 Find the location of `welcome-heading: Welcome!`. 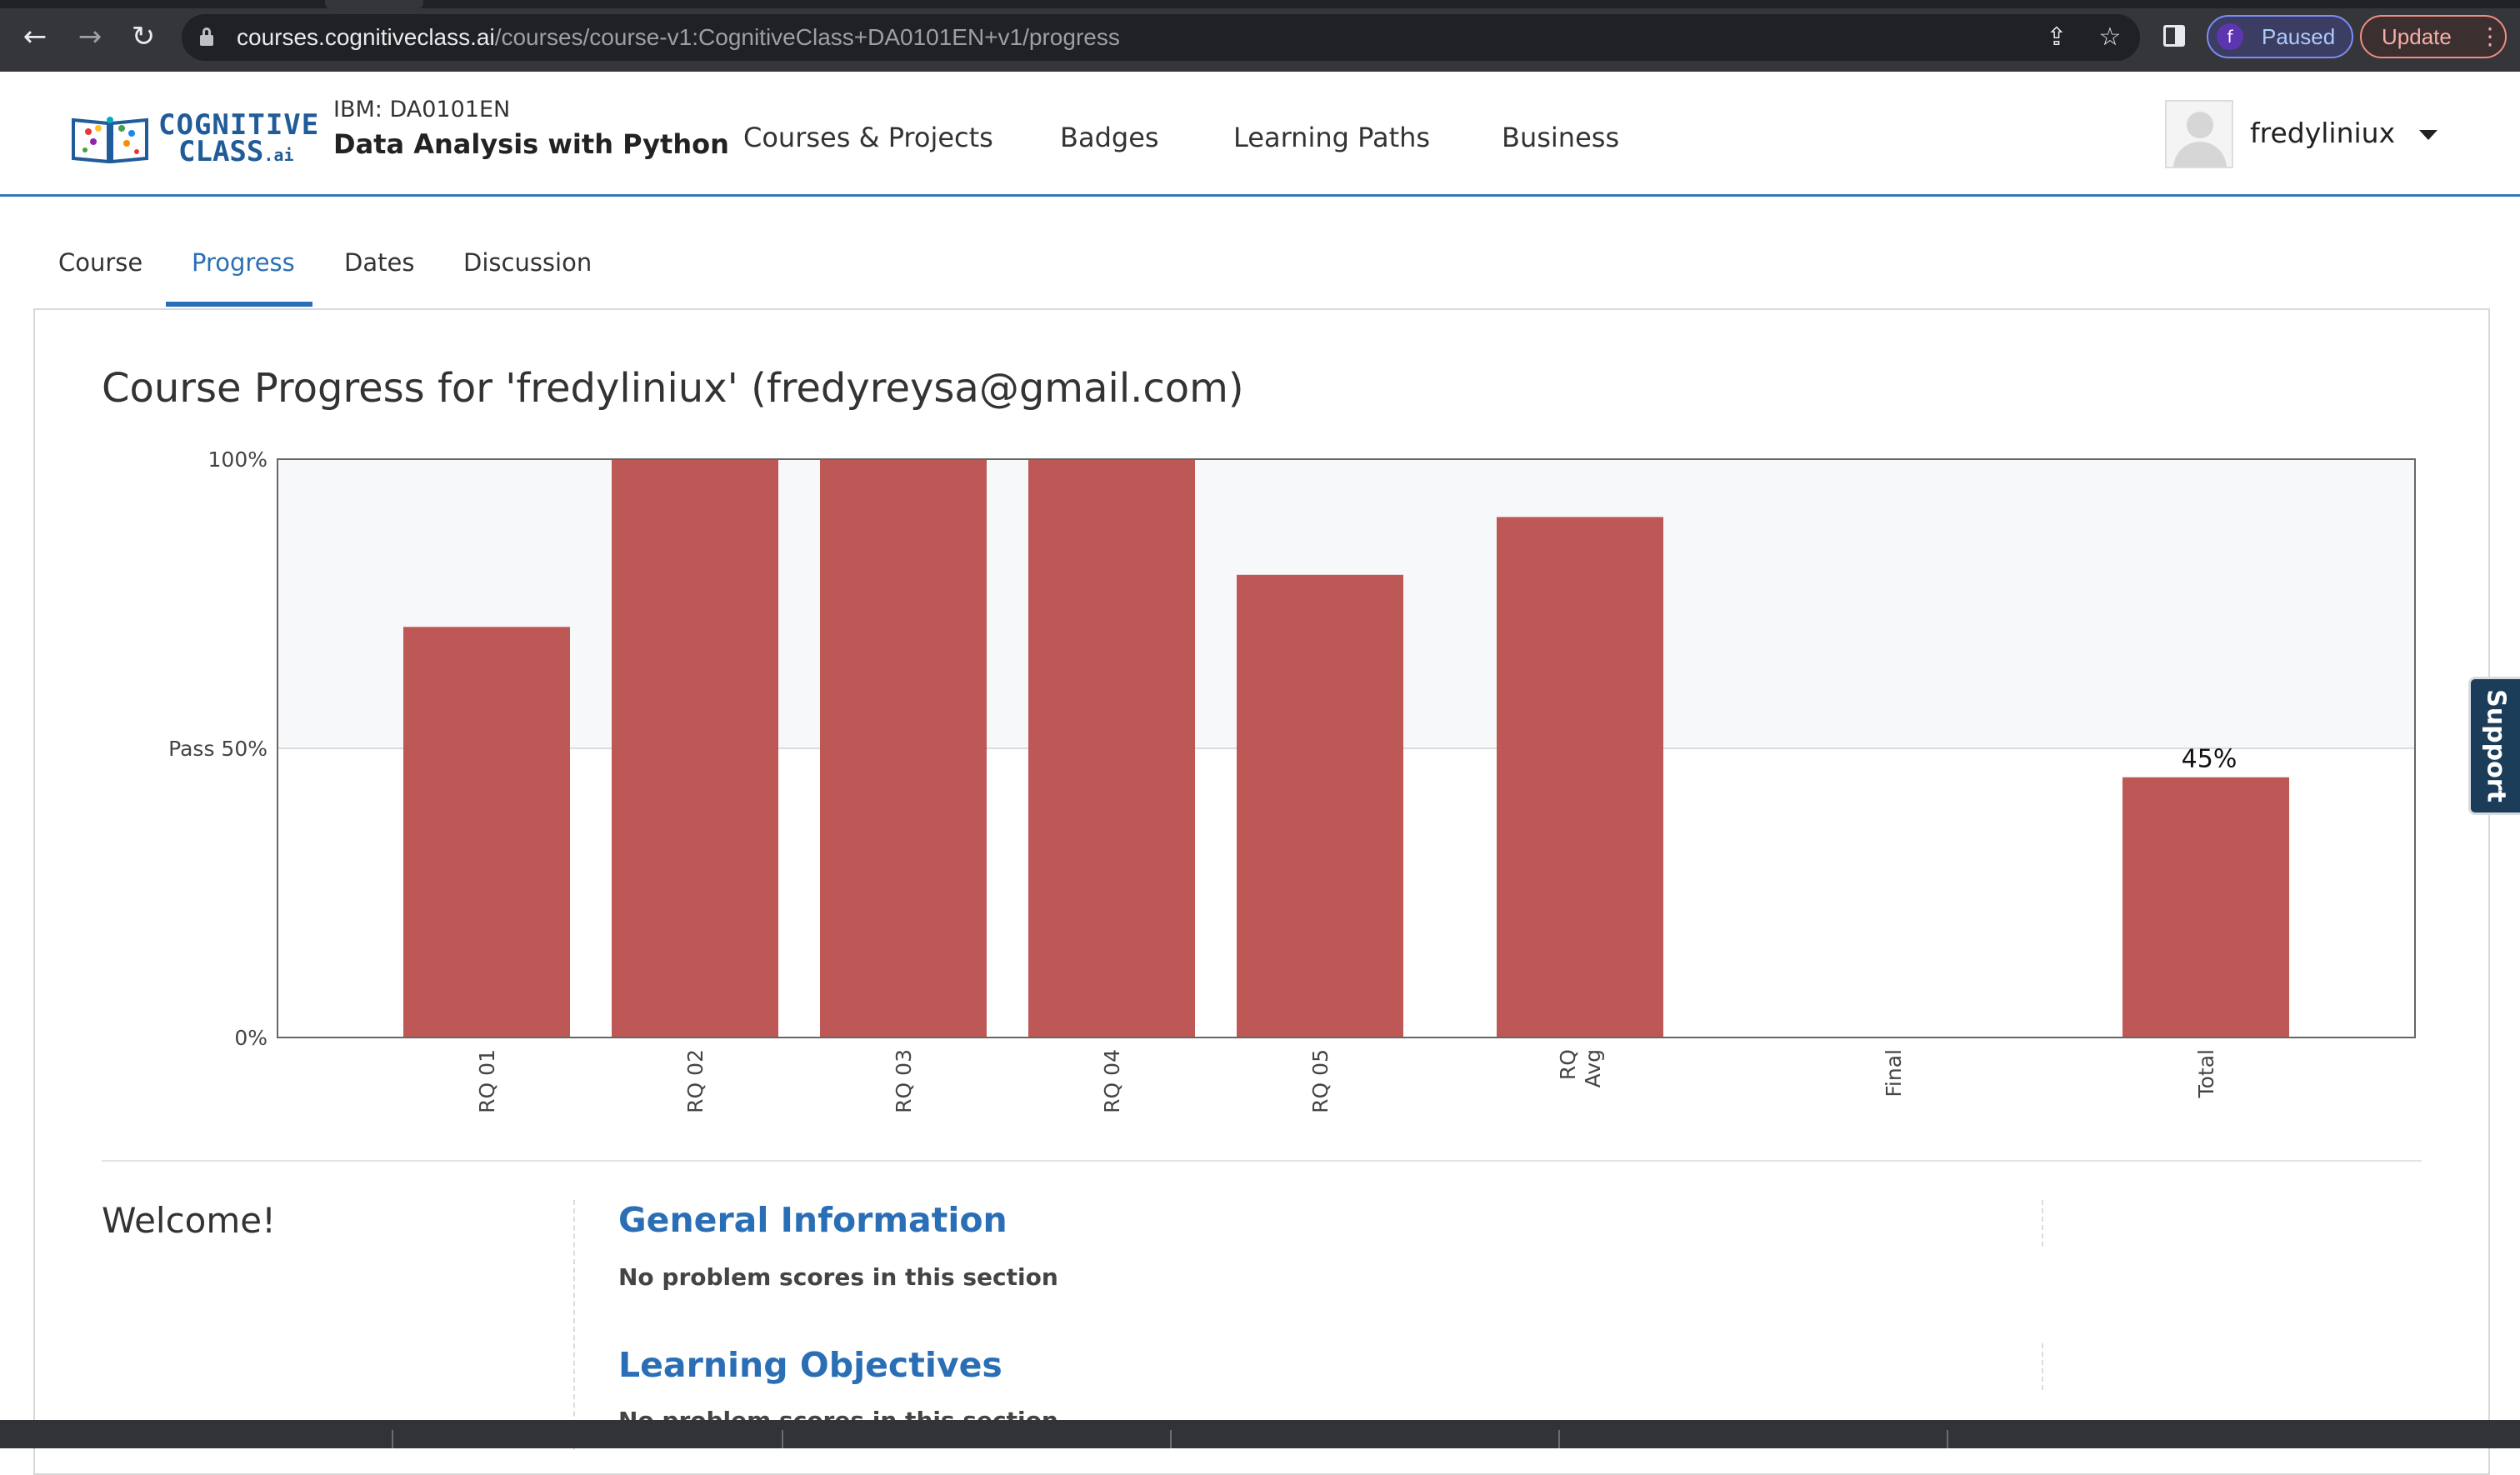

welcome-heading: Welcome! is located at coordinates (189, 1220).